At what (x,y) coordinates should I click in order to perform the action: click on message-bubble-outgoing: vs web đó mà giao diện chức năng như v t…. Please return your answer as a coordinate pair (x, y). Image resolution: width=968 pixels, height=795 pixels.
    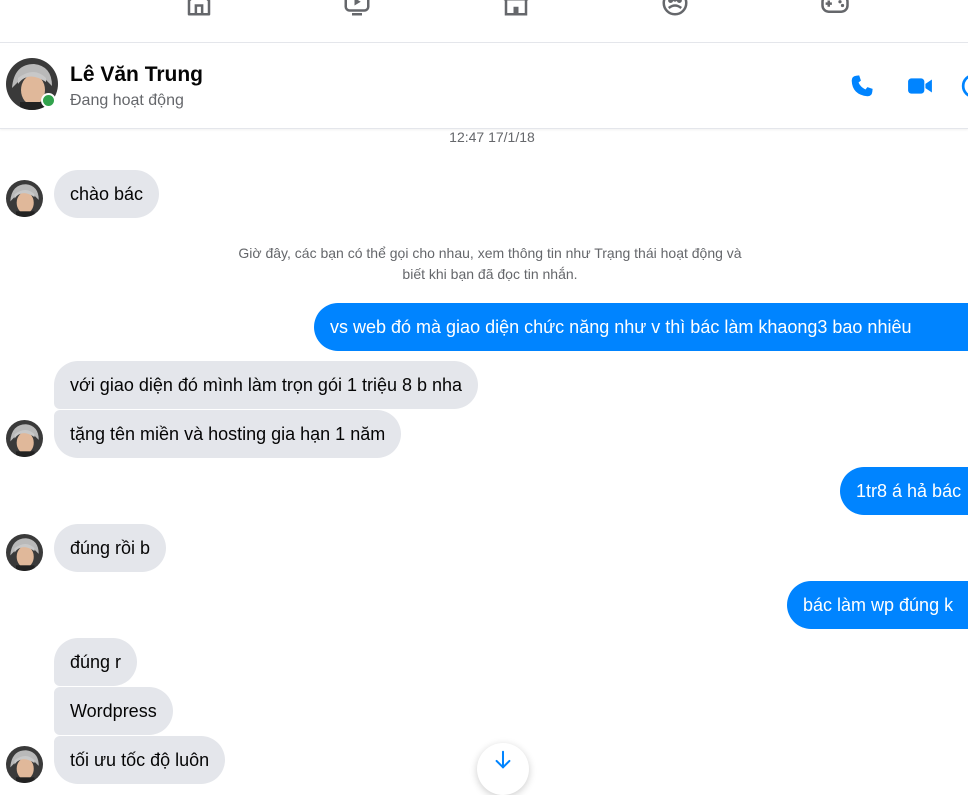
    Looking at the image, I should click on (641, 327).